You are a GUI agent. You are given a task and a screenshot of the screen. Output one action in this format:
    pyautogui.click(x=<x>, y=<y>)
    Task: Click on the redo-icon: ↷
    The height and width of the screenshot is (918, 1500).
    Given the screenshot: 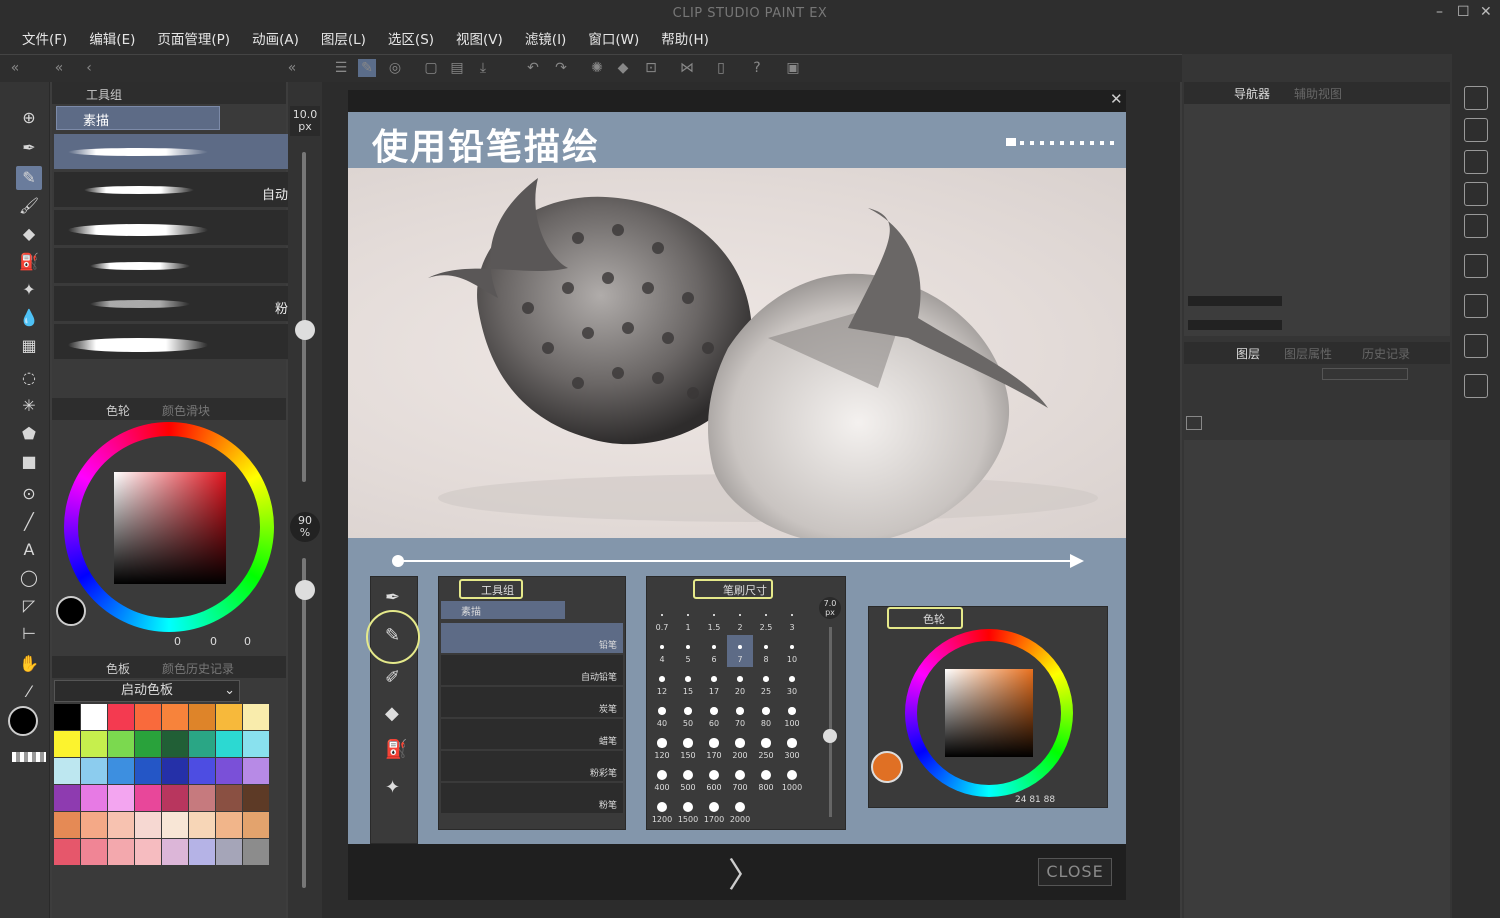 What is the action you would take?
    pyautogui.click(x=561, y=68)
    